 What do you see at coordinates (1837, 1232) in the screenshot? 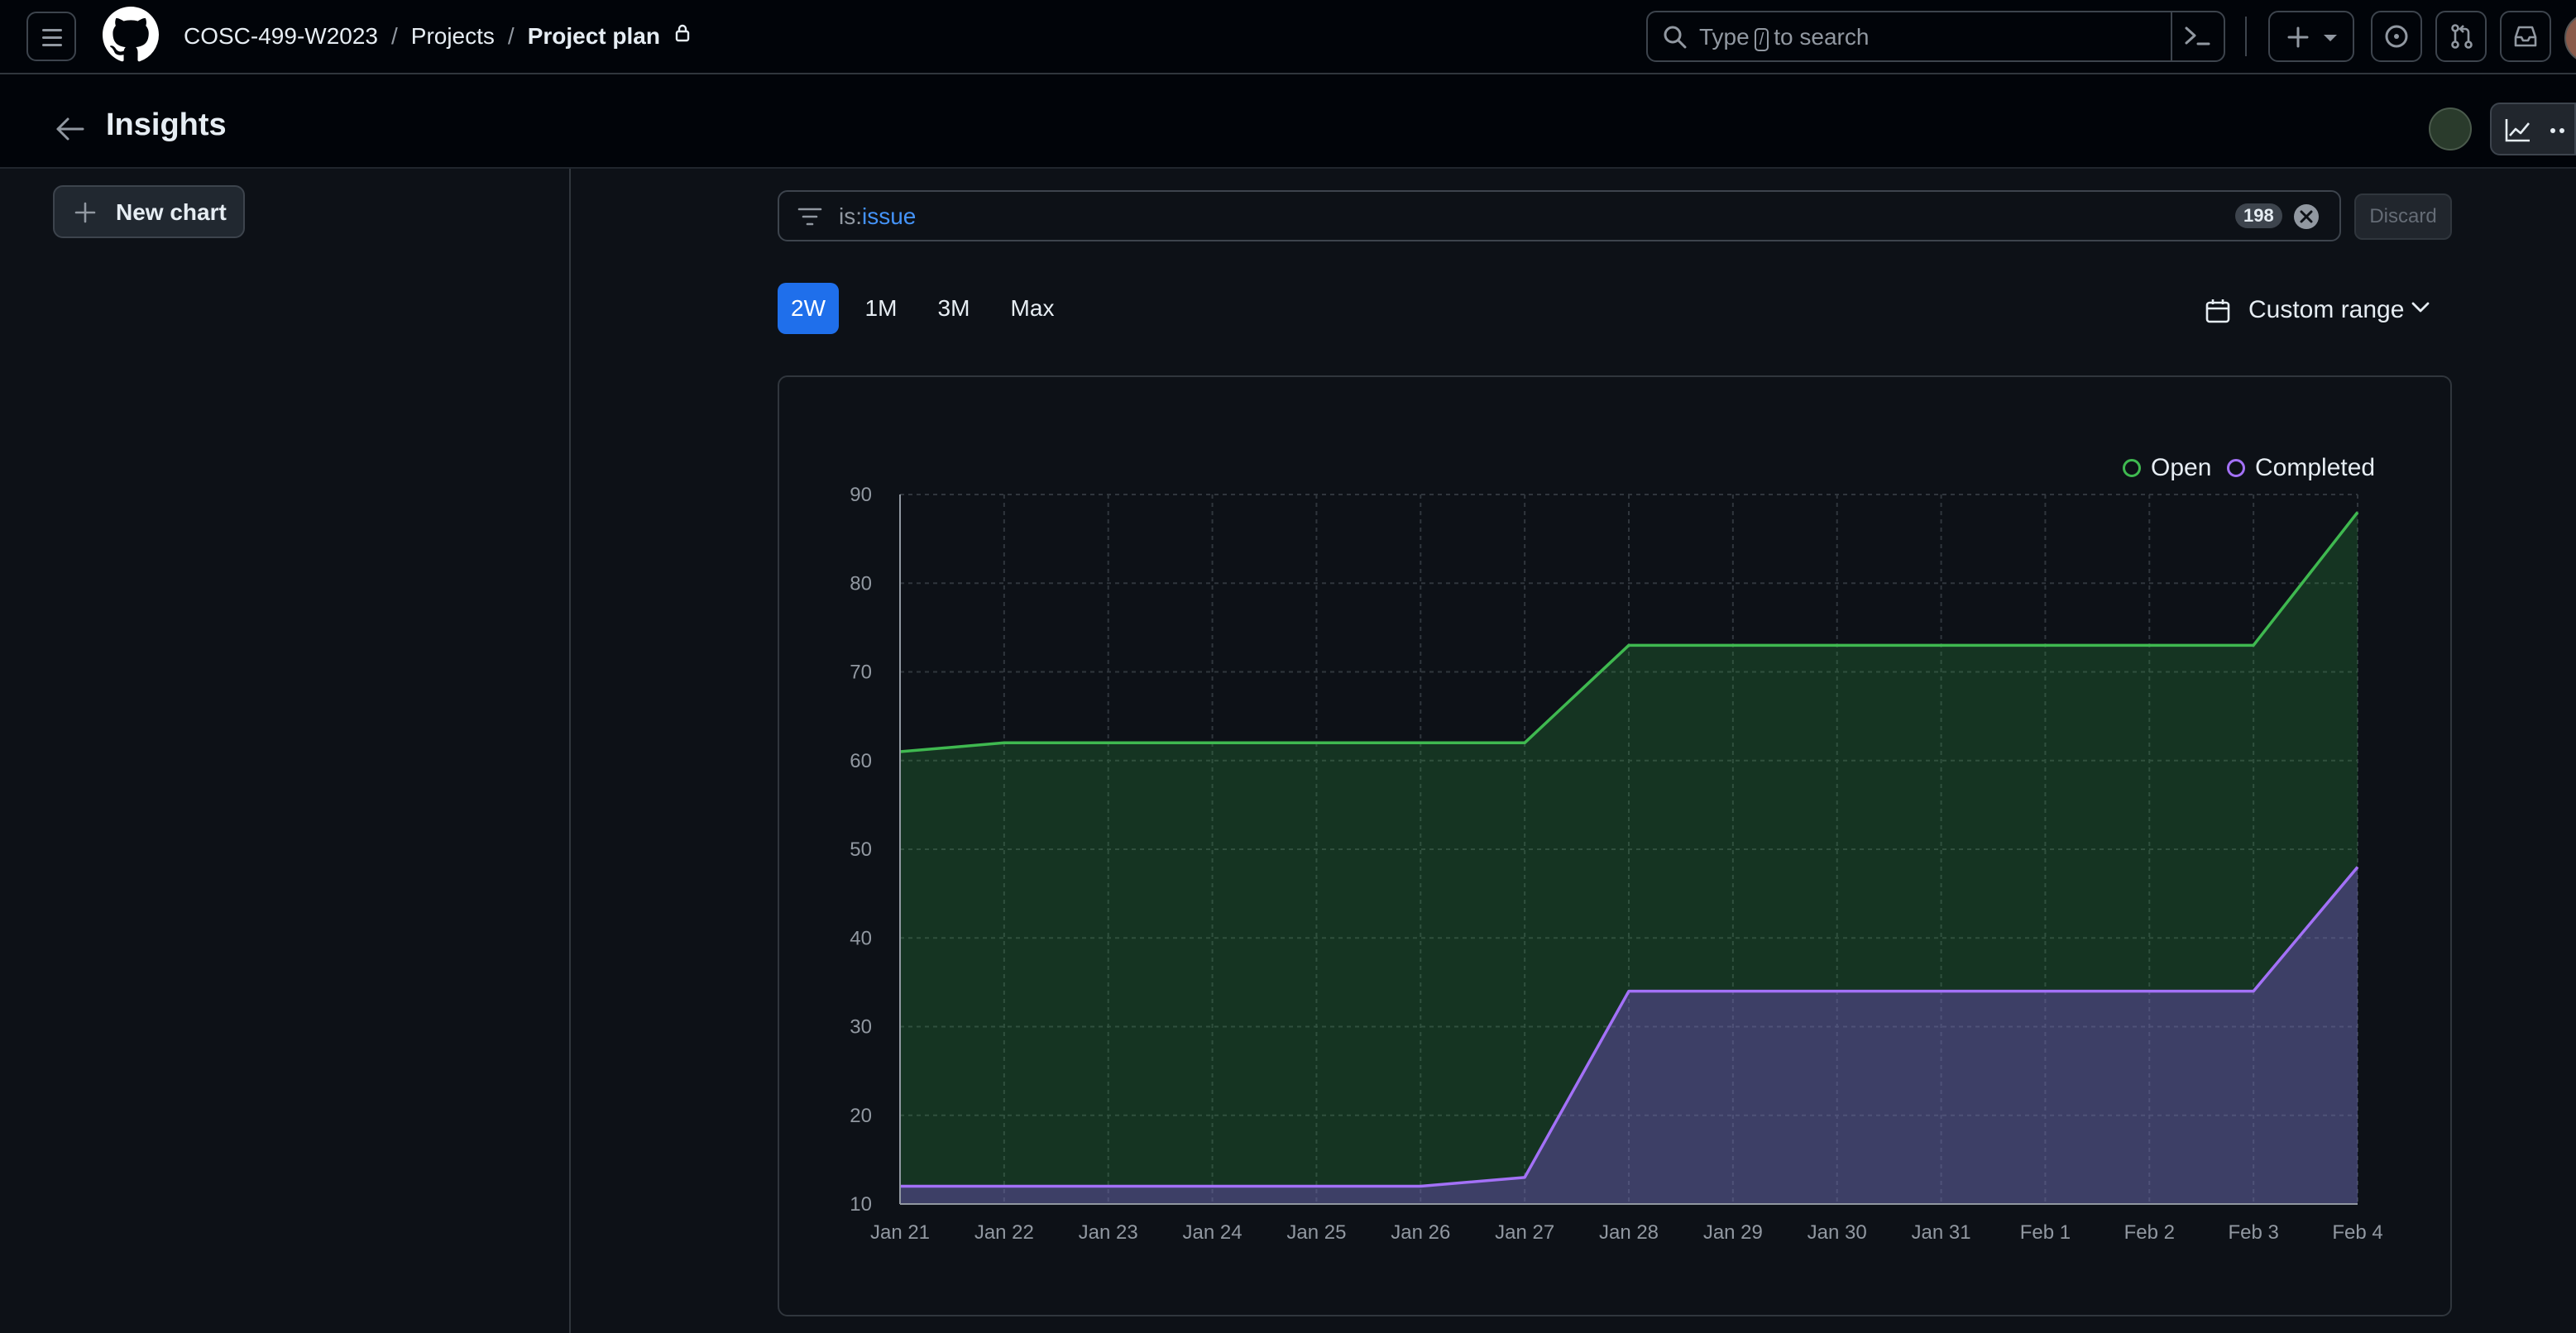
I see `x-tick-label: Jan 30` at bounding box center [1837, 1232].